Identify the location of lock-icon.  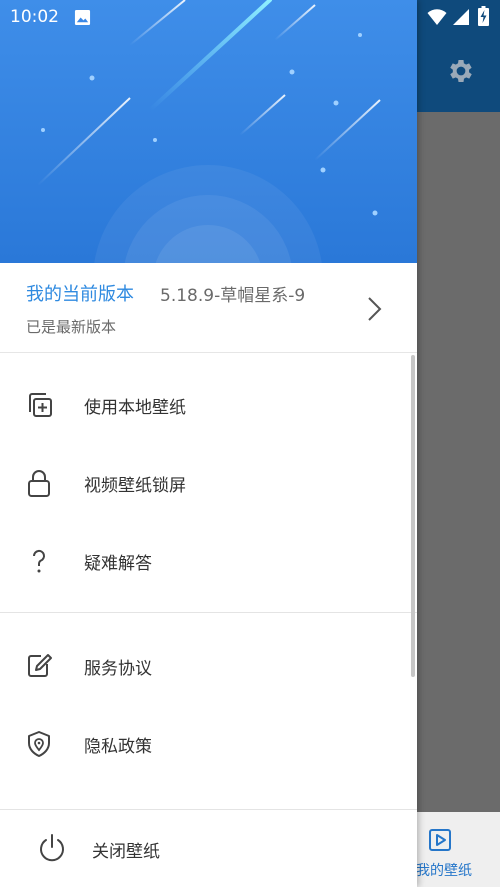
(39, 483).